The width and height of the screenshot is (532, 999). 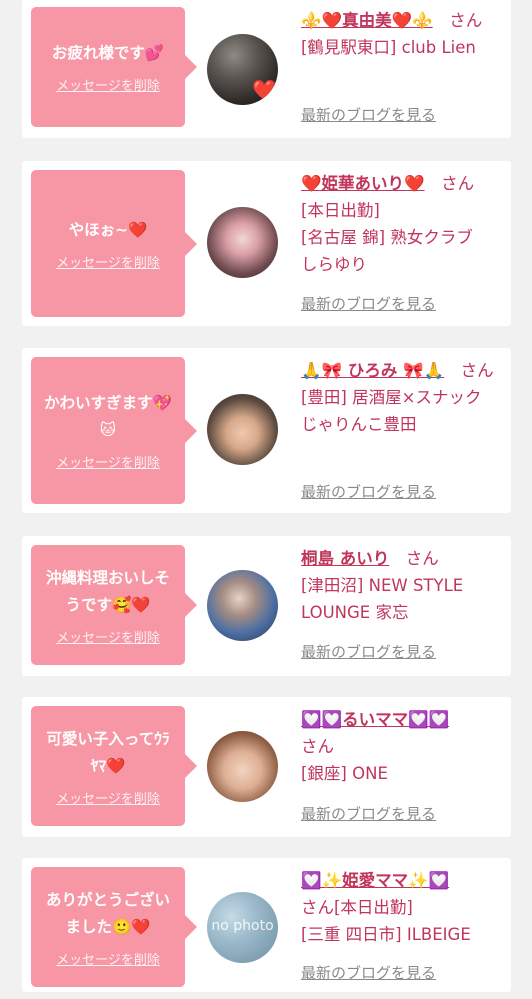 What do you see at coordinates (372, 370) in the screenshot?
I see `sender-name-link: 🙏🎀 ひろみ 🎀🙏` at bounding box center [372, 370].